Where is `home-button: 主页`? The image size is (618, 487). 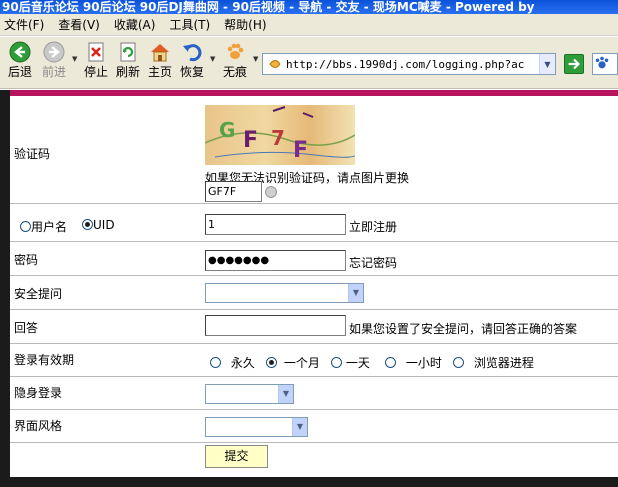 home-button: 主页 is located at coordinates (160, 60).